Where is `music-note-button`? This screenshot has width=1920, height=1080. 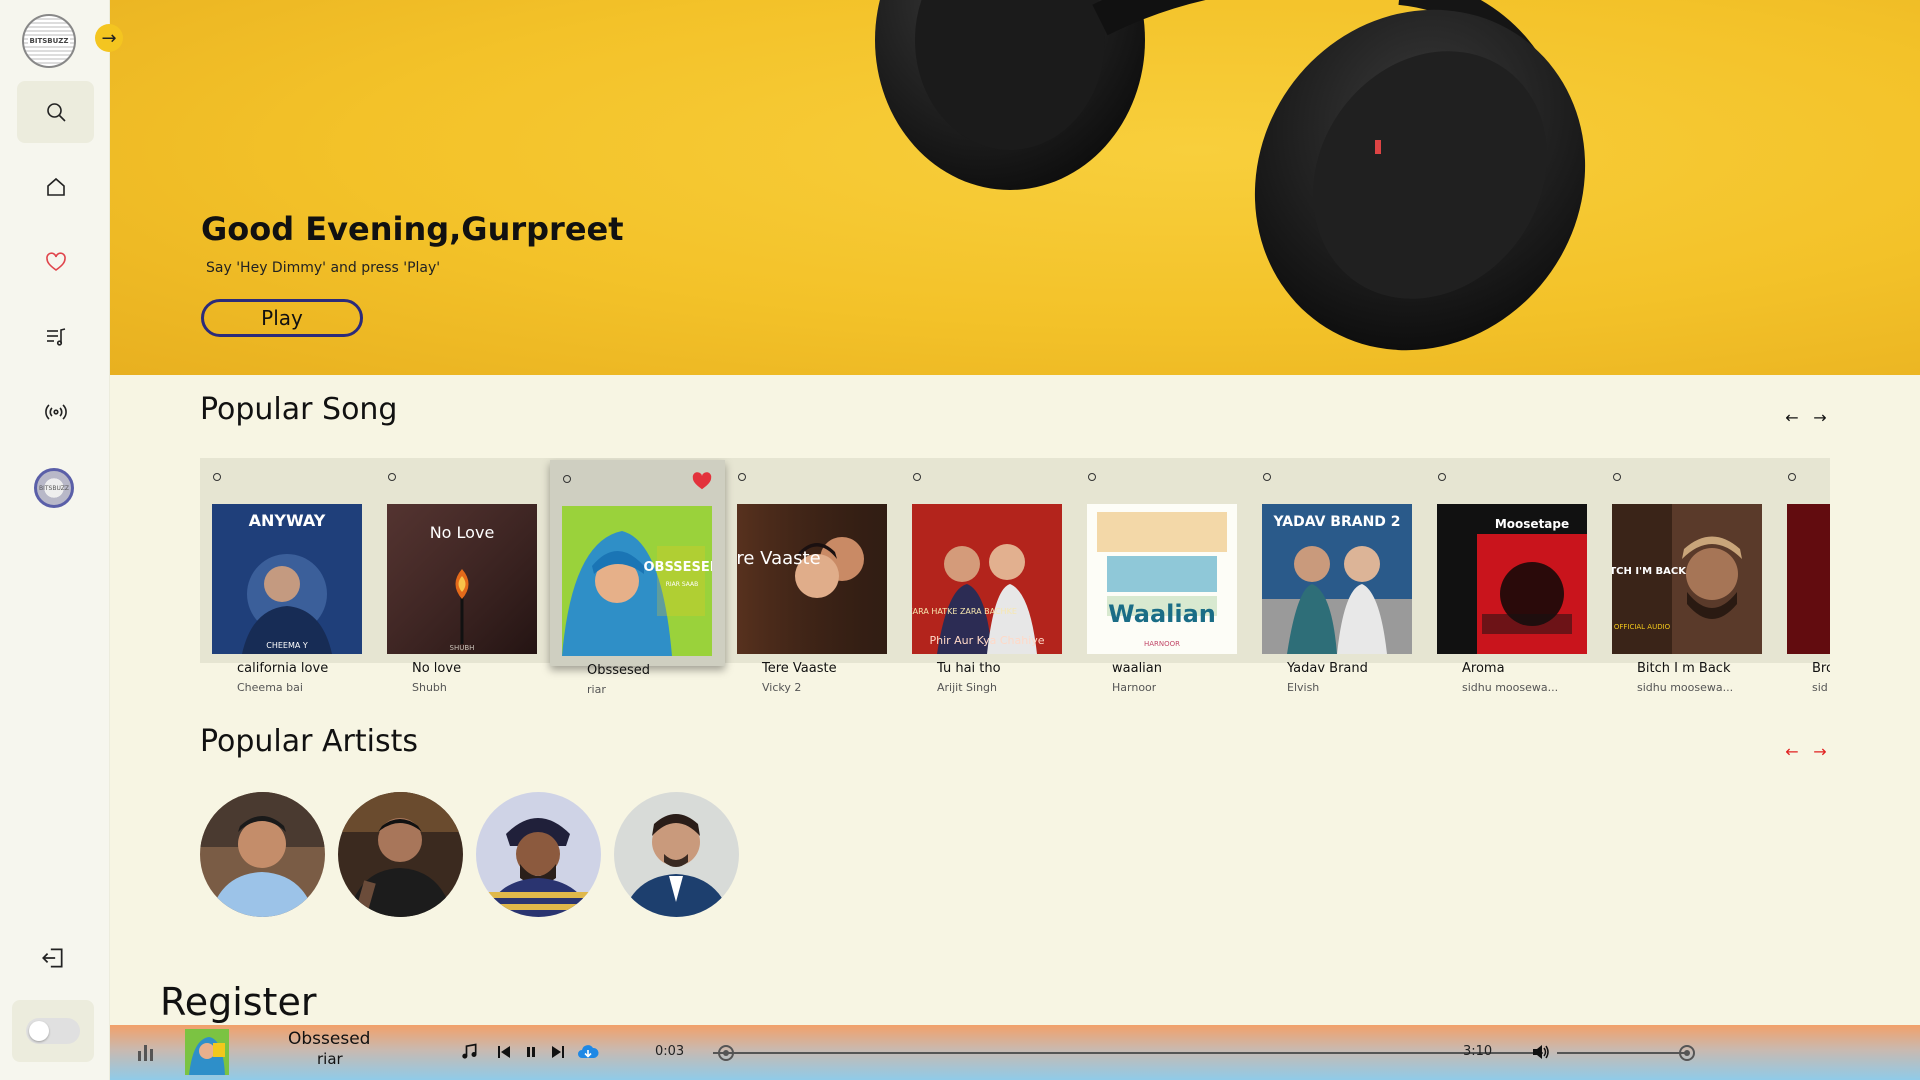 music-note-button is located at coordinates (469, 1052).